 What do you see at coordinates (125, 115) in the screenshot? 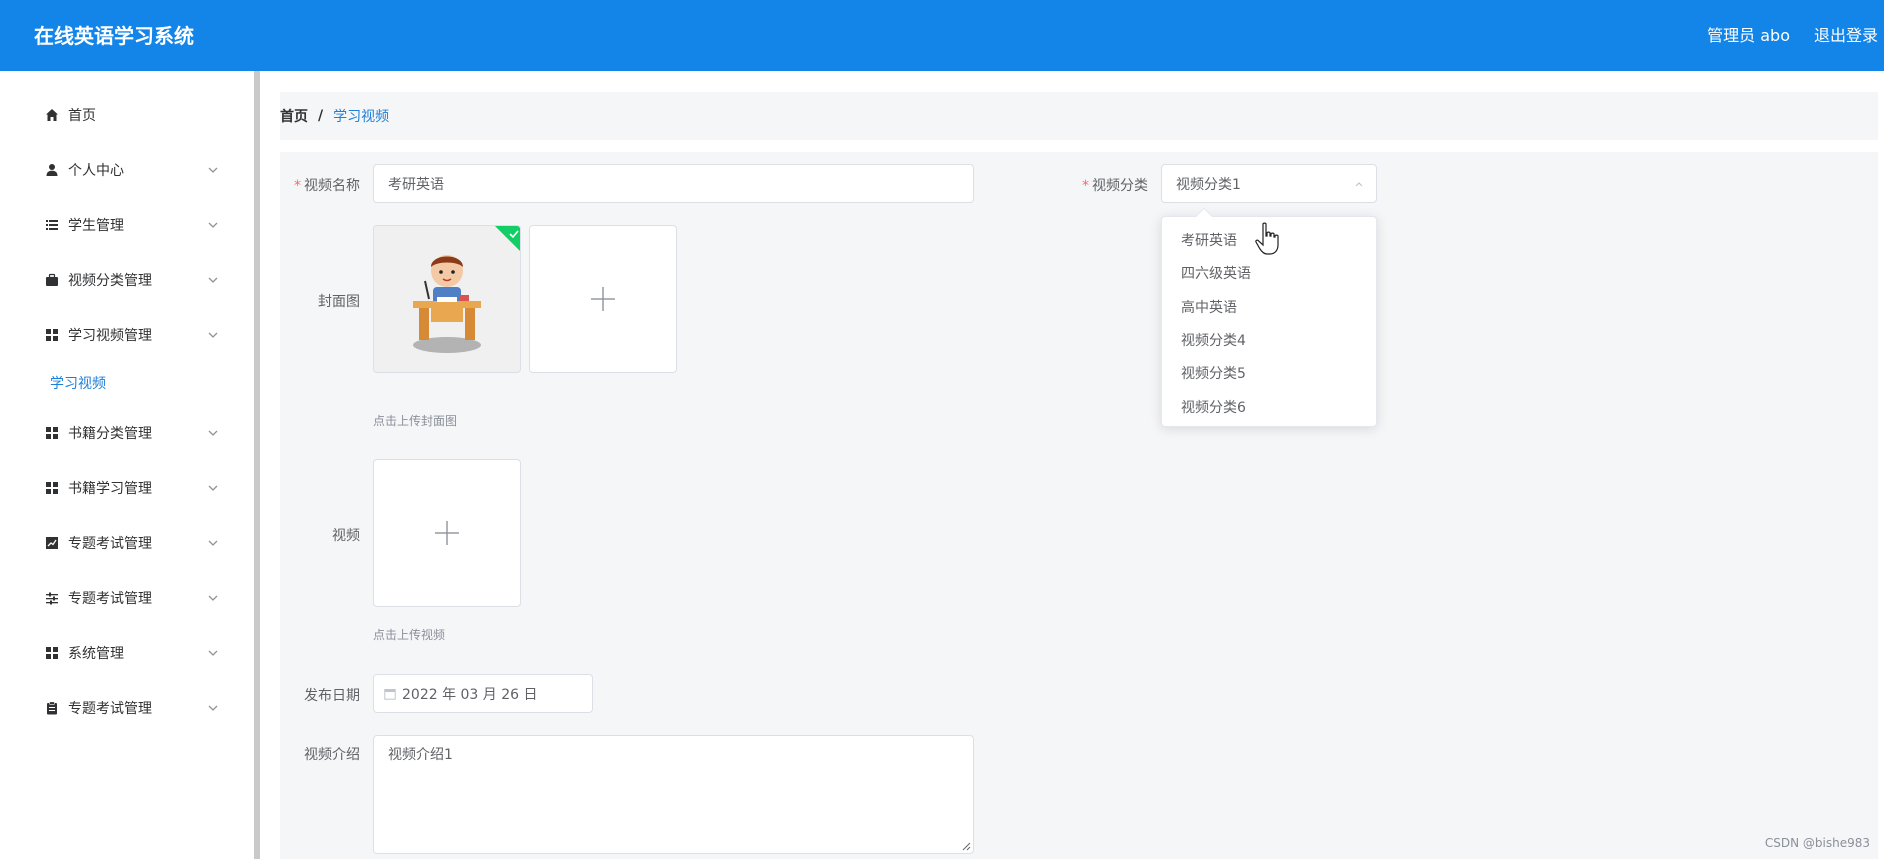
I see `sidebar-item-home: 首页` at bounding box center [125, 115].